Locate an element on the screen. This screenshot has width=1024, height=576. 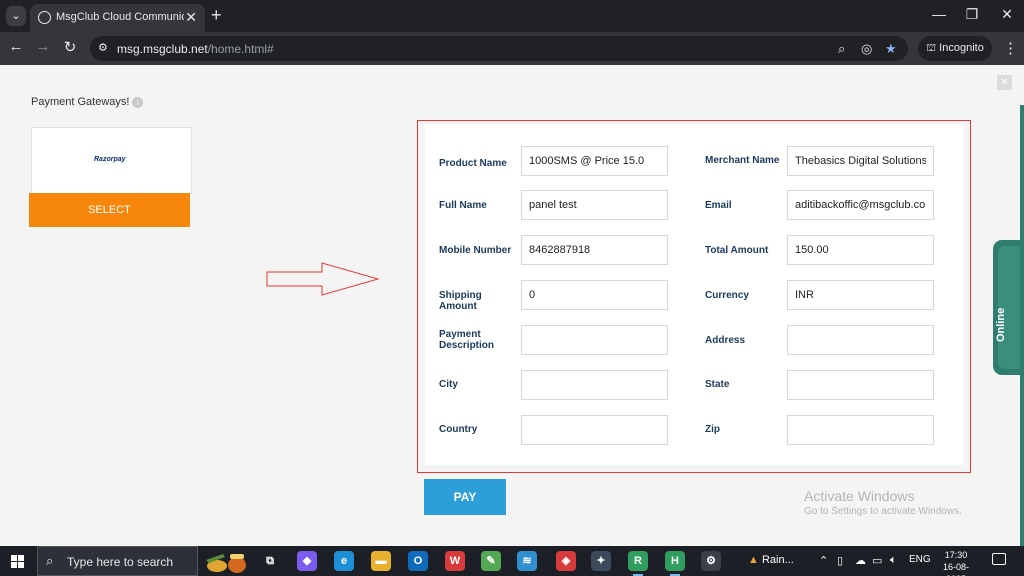
tab-title: MsgClub Cloud Communicatio is located at coordinates (120, 17).